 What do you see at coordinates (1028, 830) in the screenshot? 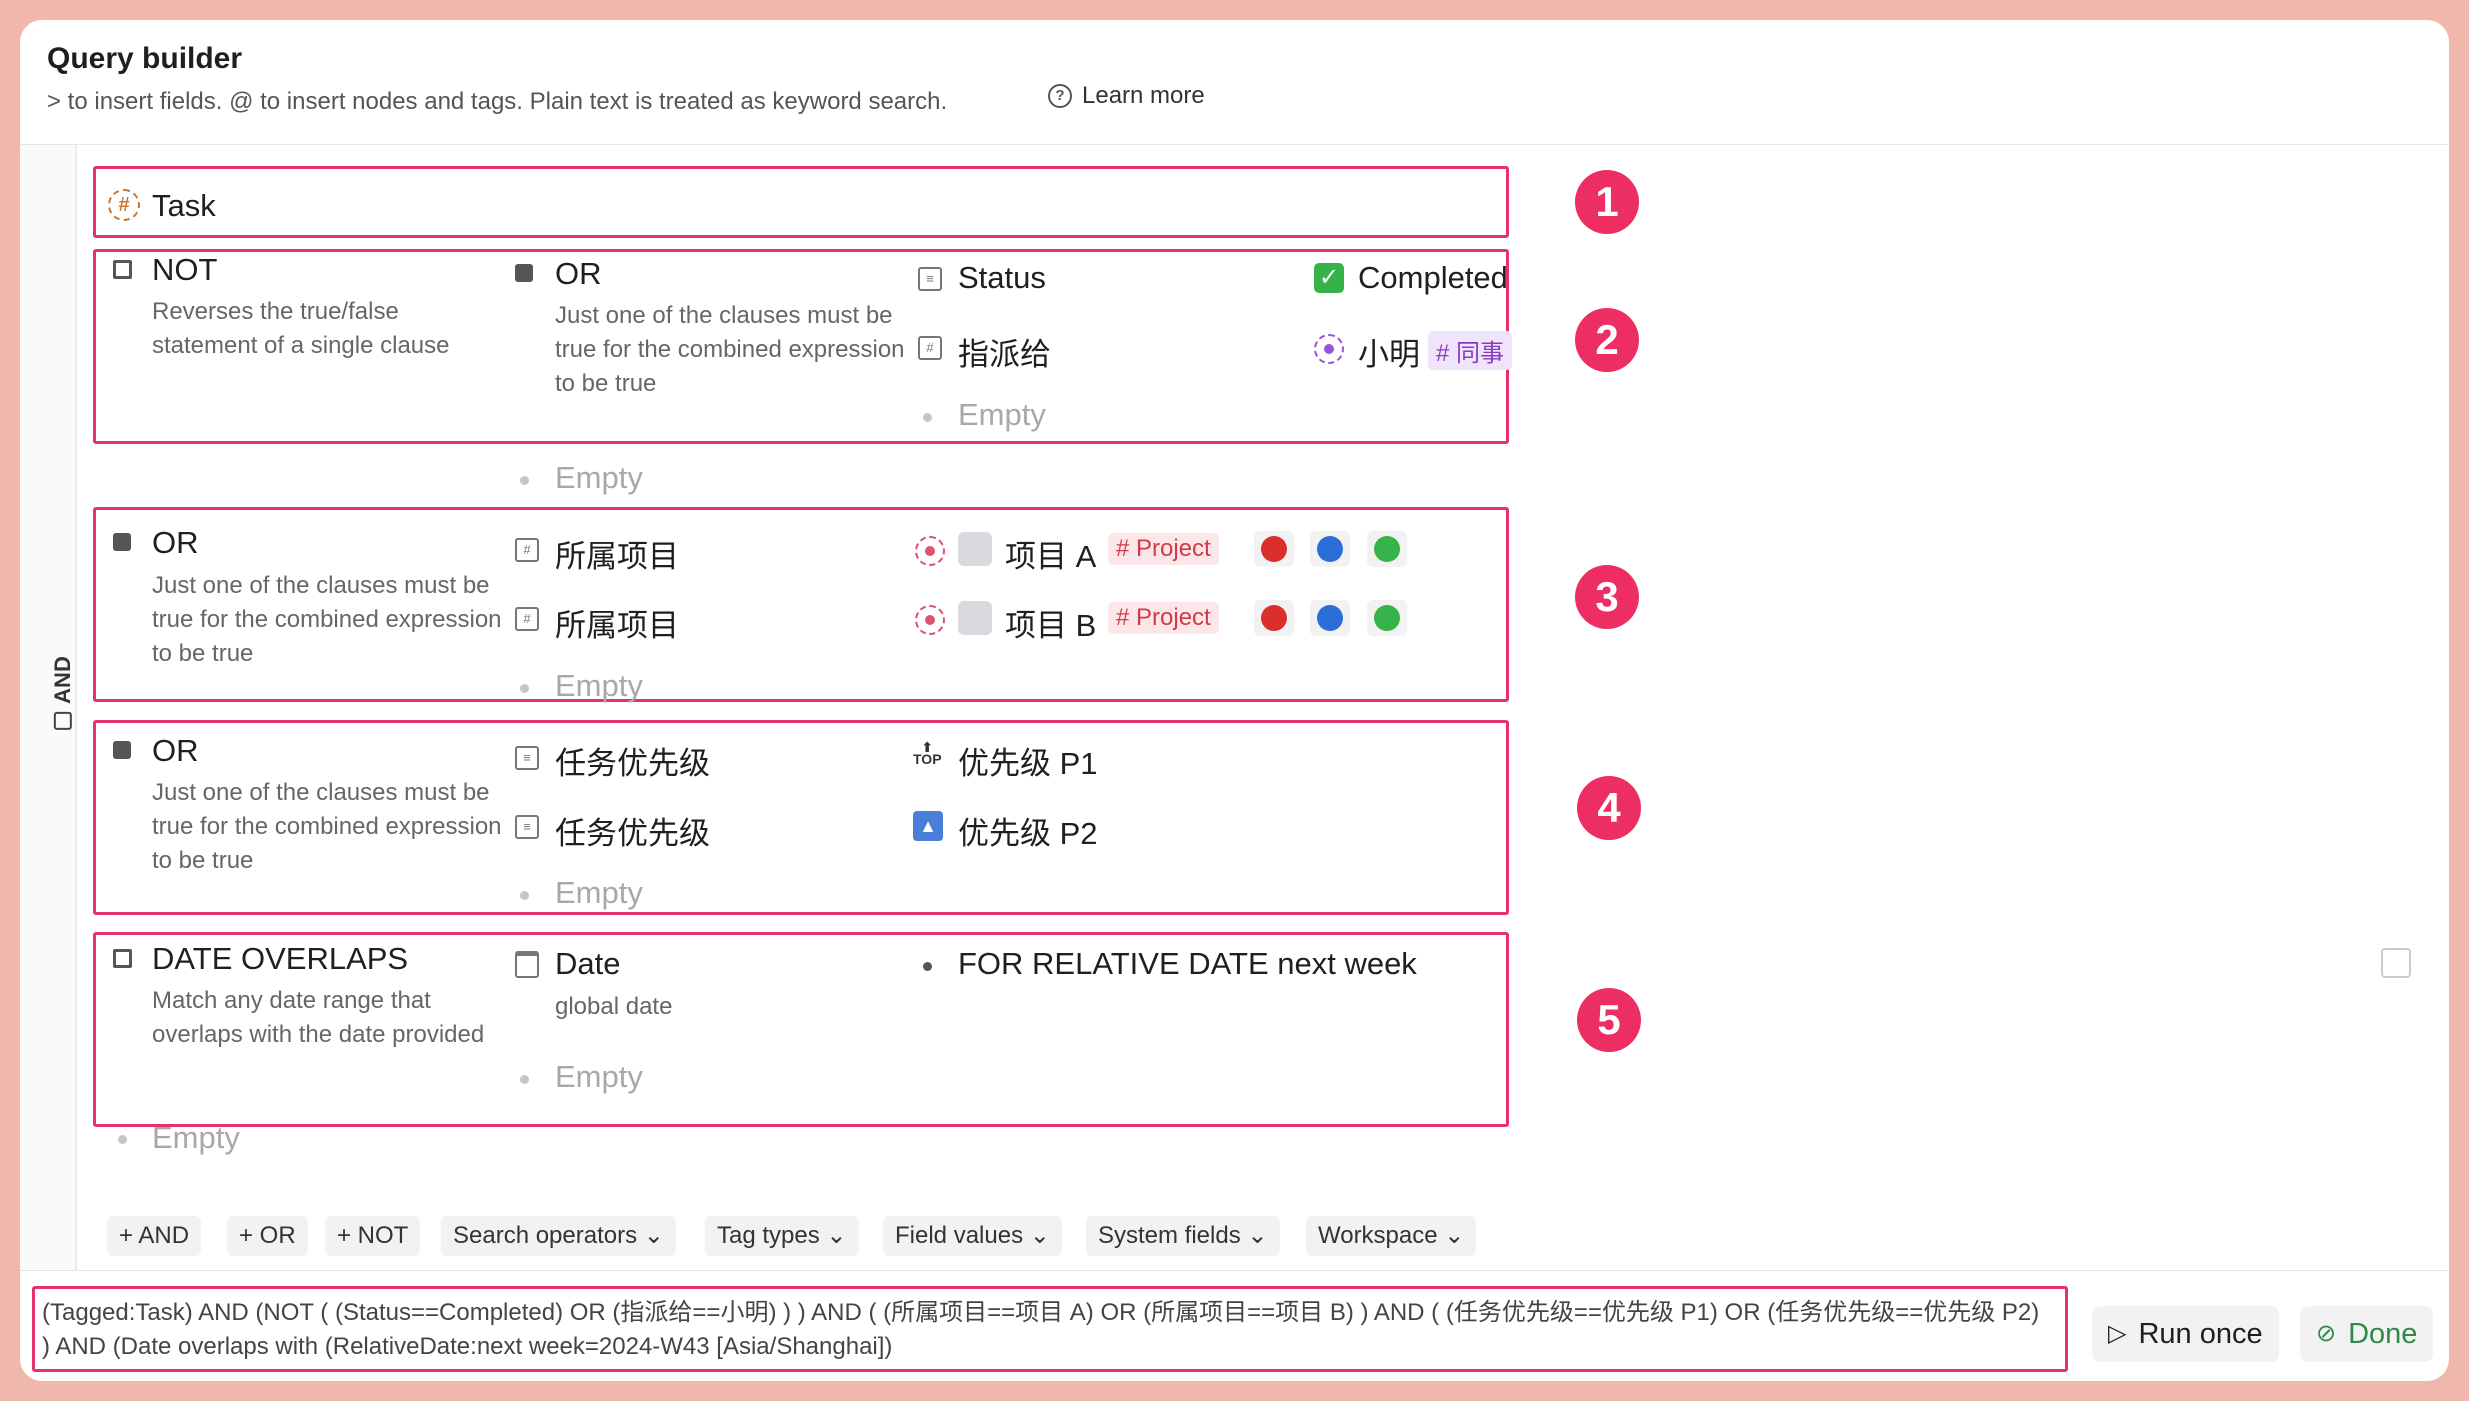
I see `value-priority-p2: 优先级 P2` at bounding box center [1028, 830].